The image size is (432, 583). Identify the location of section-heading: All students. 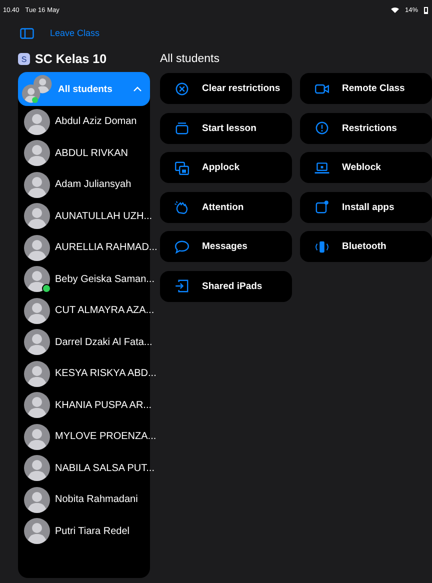
(190, 59).